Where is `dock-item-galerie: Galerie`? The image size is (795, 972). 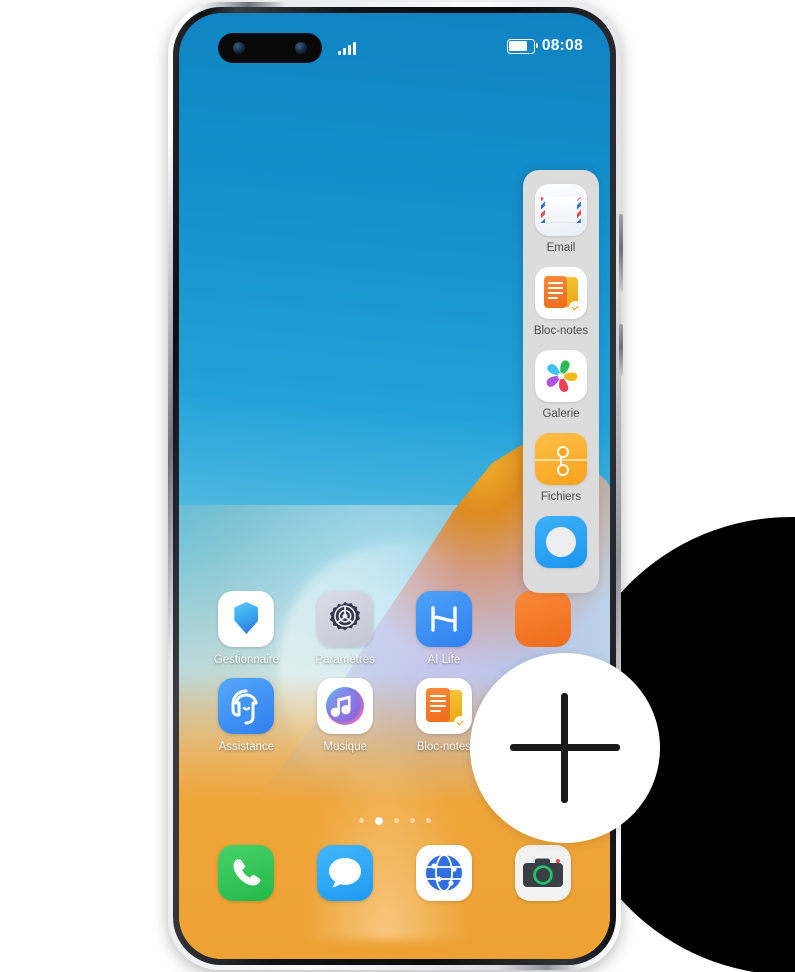
dock-item-galerie: Galerie is located at coordinates (561, 385).